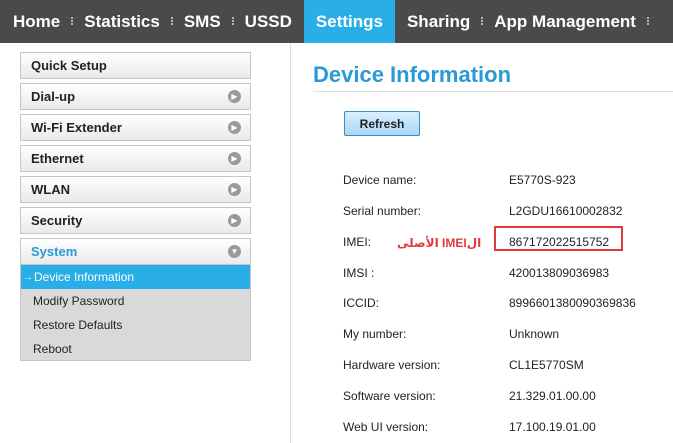 The image size is (673, 443). I want to click on submenu-item-reboot: Reboot, so click(135, 349).